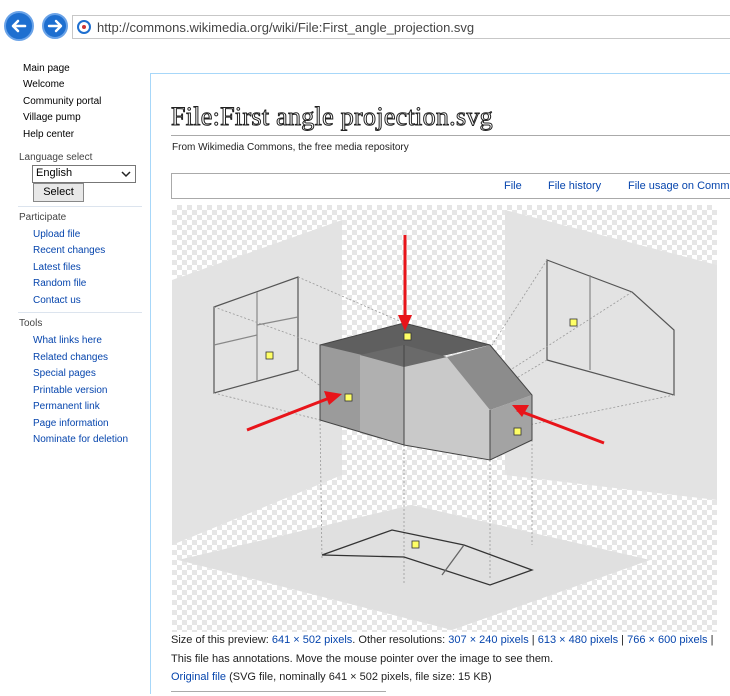  I want to click on sidebar-link-related-changes: Related changes, so click(70, 357).